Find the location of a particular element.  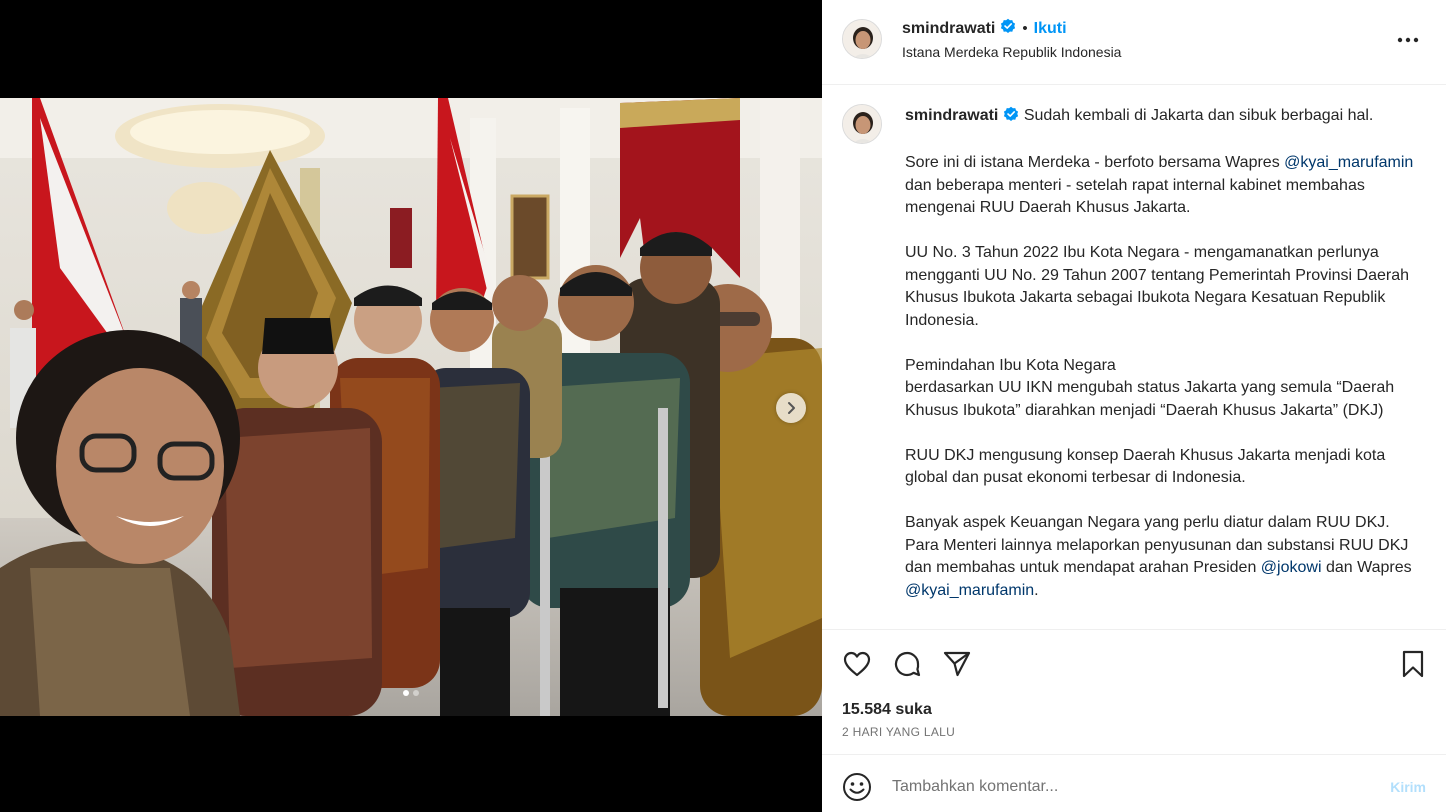

heart-icon is located at coordinates (857, 664).